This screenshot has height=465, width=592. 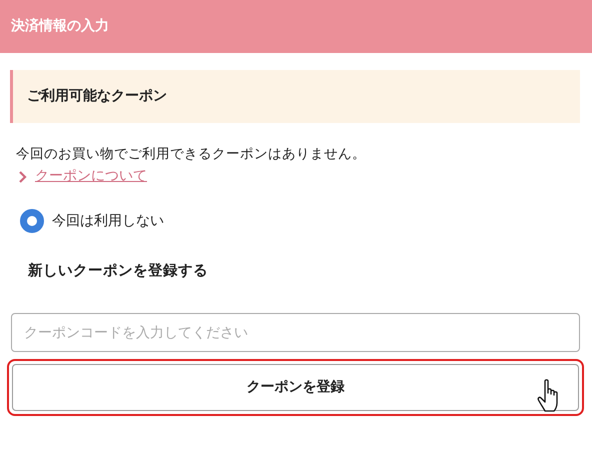 I want to click on coupon-code-field: クーポンコードを入力してください, so click(x=295, y=332).